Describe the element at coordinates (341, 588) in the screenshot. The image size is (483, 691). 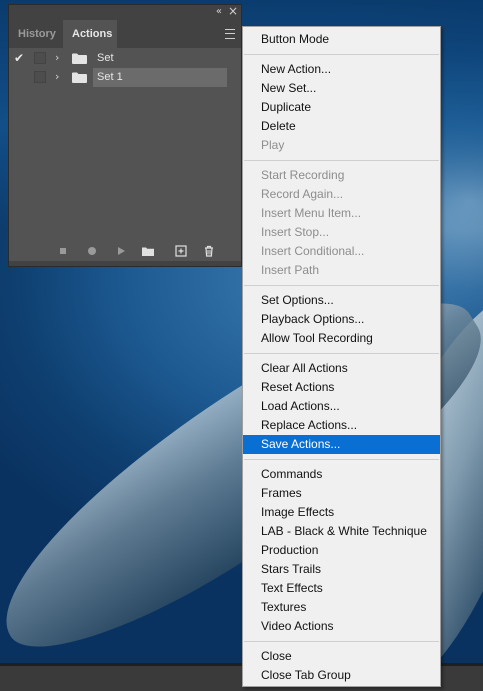
I see `menu-item-text-effects: Text Effects` at that location.